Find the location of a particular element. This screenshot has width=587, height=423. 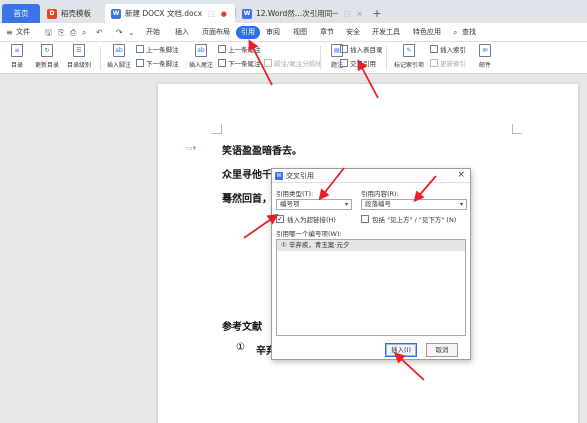

insert-endnote-label: 插入尾注 is located at coordinates (200, 65).